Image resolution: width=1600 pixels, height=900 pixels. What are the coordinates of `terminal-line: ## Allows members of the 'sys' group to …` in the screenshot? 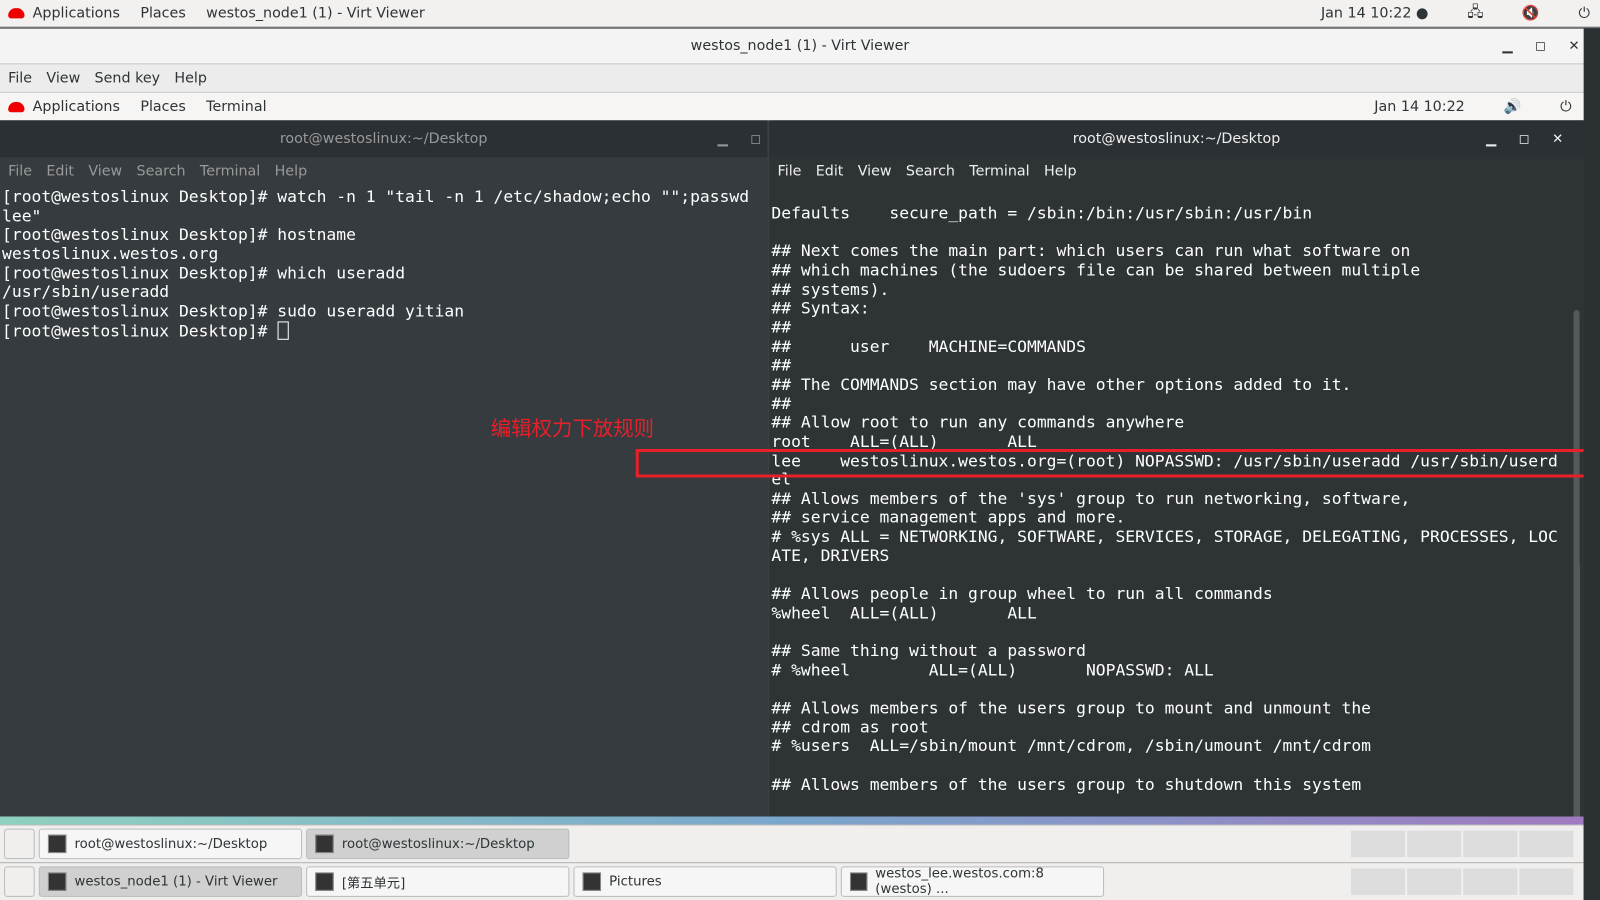 It's located at (1091, 498).